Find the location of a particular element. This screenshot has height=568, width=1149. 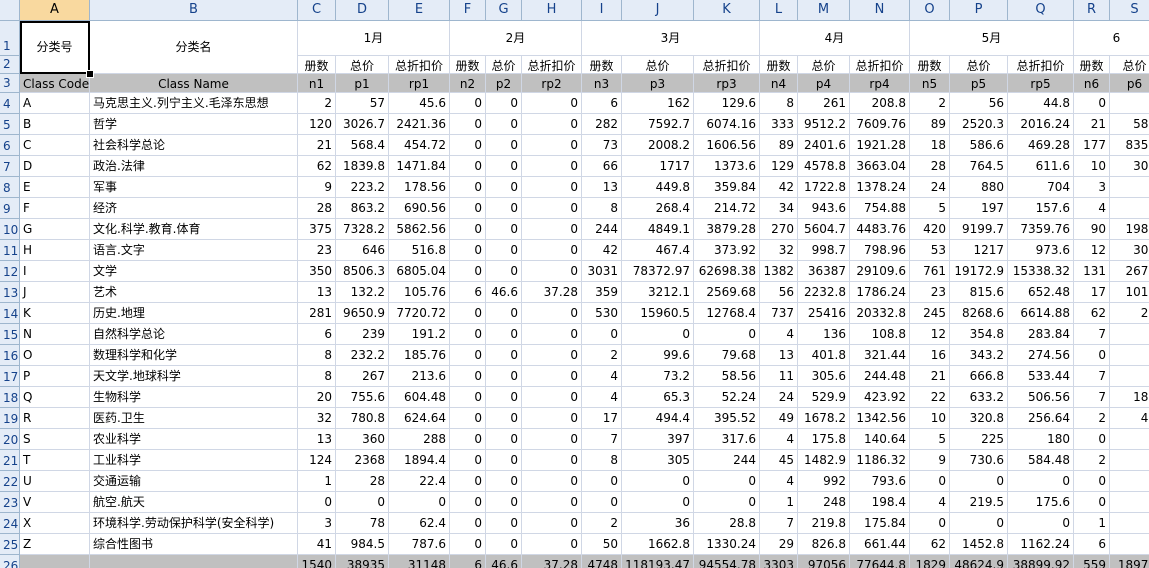

row-header-23: 23 is located at coordinates (10, 502).